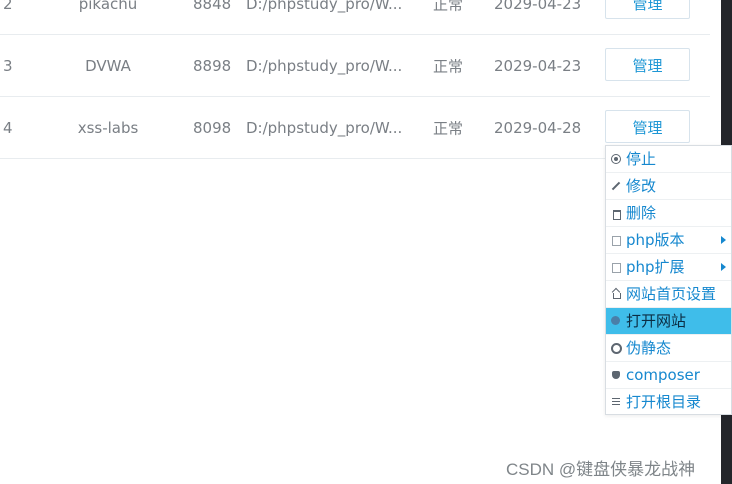  Describe the element at coordinates (664, 402) in the screenshot. I see `menu-item-label: 打开根目录` at that location.